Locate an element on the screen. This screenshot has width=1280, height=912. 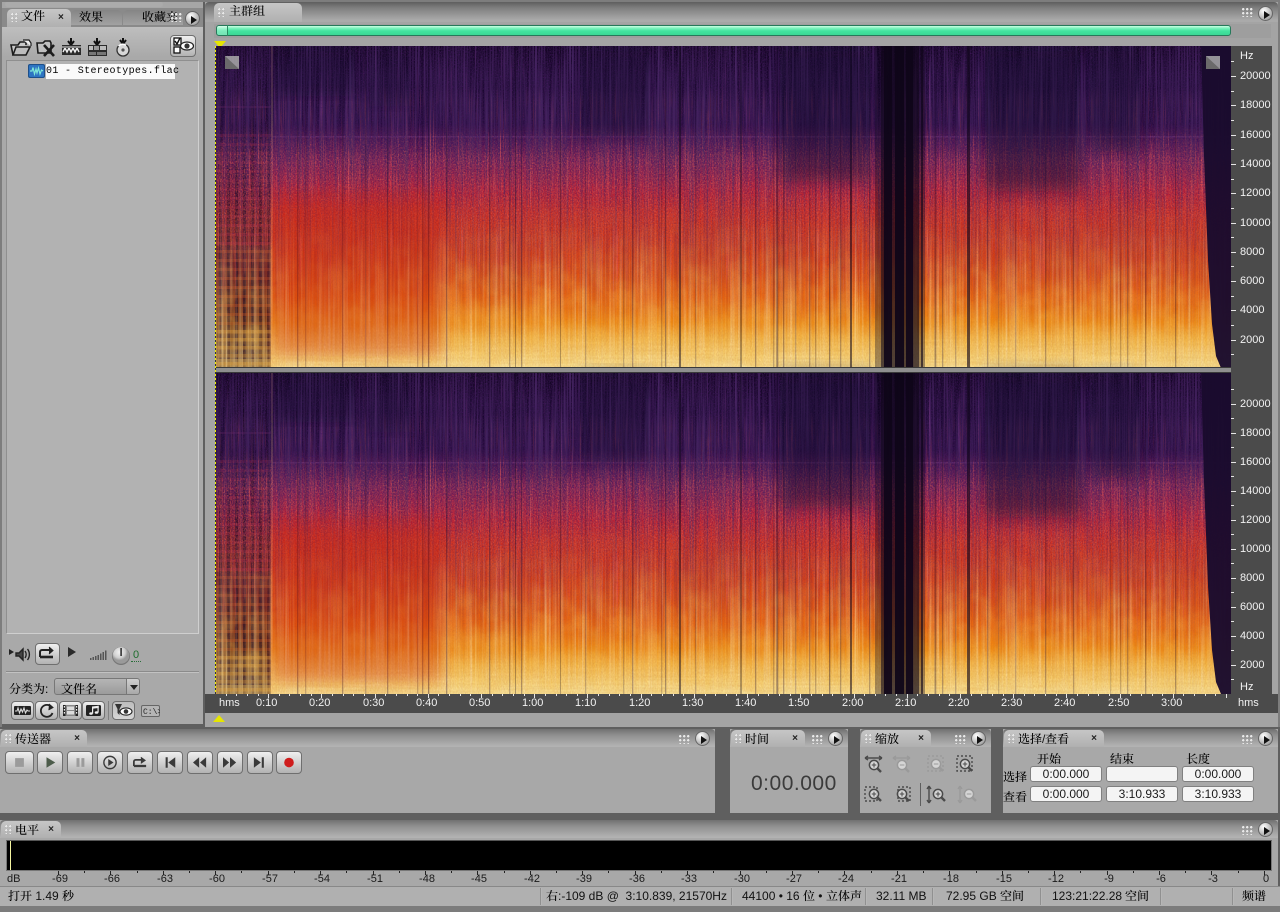
svg-text: C:\> is located at coordinates (151, 712).